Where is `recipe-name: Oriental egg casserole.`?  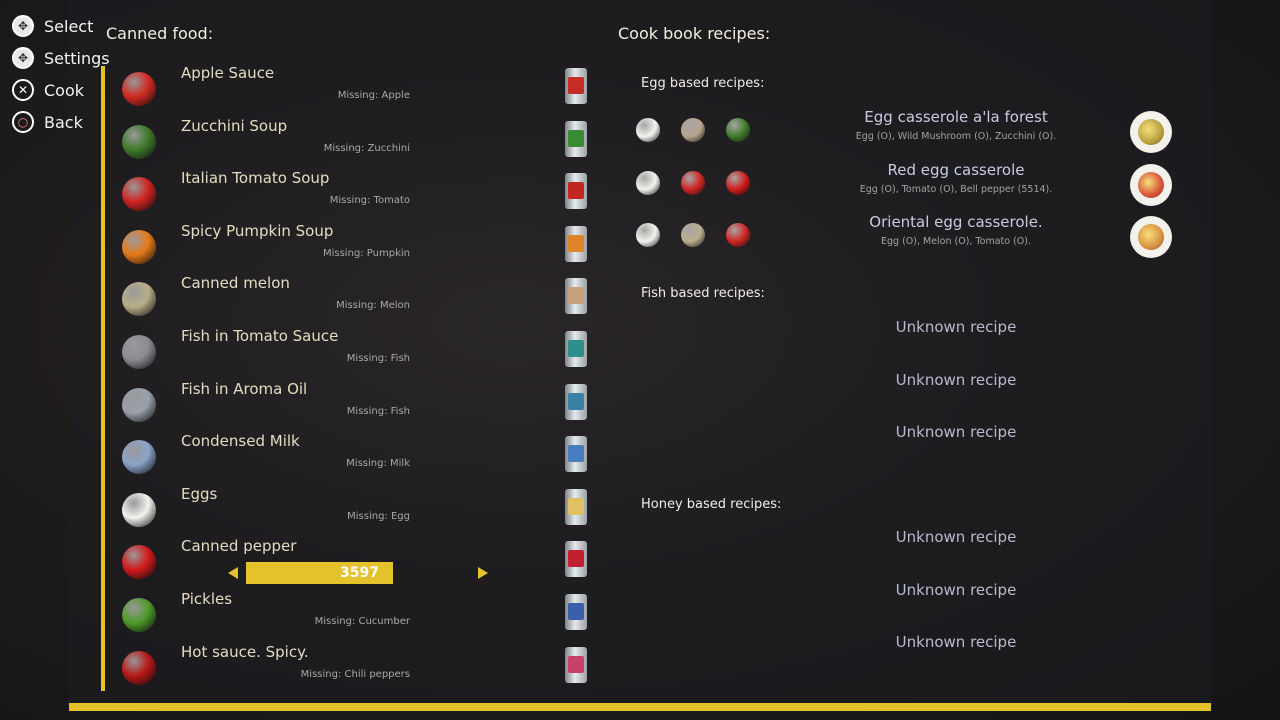
recipe-name: Oriental egg casserole. is located at coordinates (956, 222).